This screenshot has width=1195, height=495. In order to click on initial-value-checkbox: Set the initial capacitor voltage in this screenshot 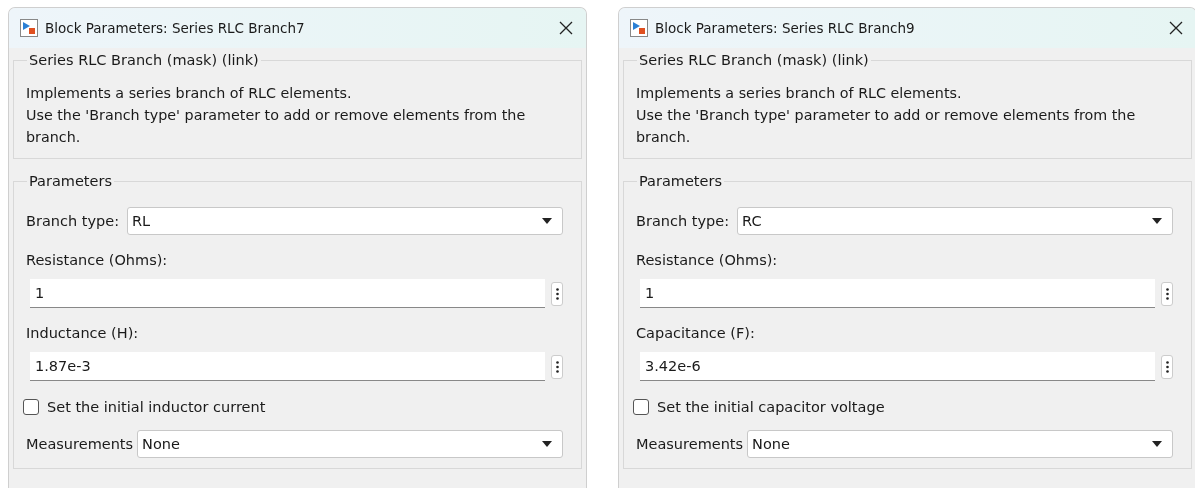, I will do `click(903, 407)`.